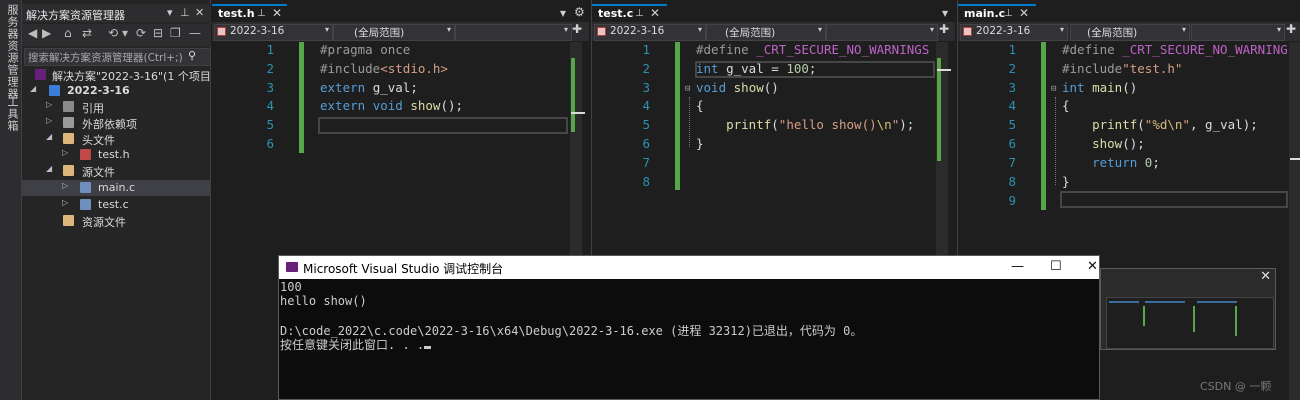 Image resolution: width=1300 pixels, height=400 pixels. What do you see at coordinates (175, 33) in the screenshot?
I see `show-all-files-icon: ❐` at bounding box center [175, 33].